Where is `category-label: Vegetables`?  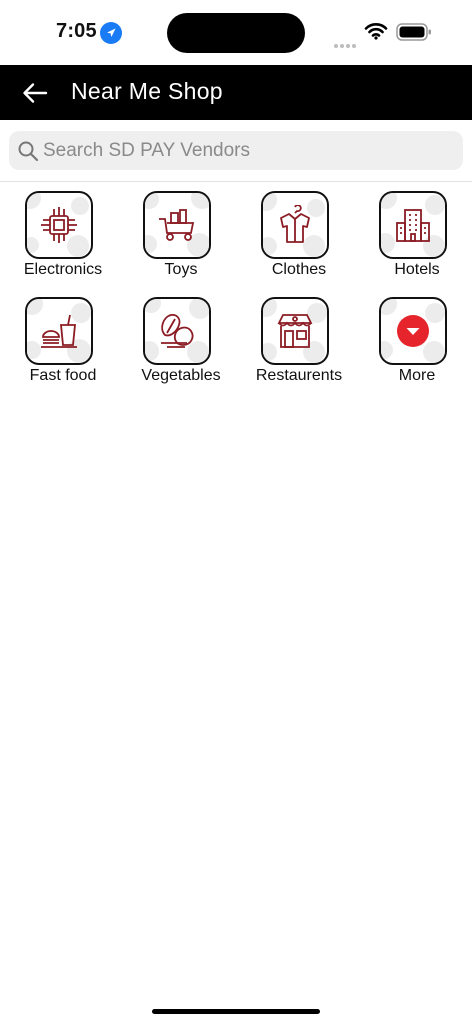 category-label: Vegetables is located at coordinates (181, 375).